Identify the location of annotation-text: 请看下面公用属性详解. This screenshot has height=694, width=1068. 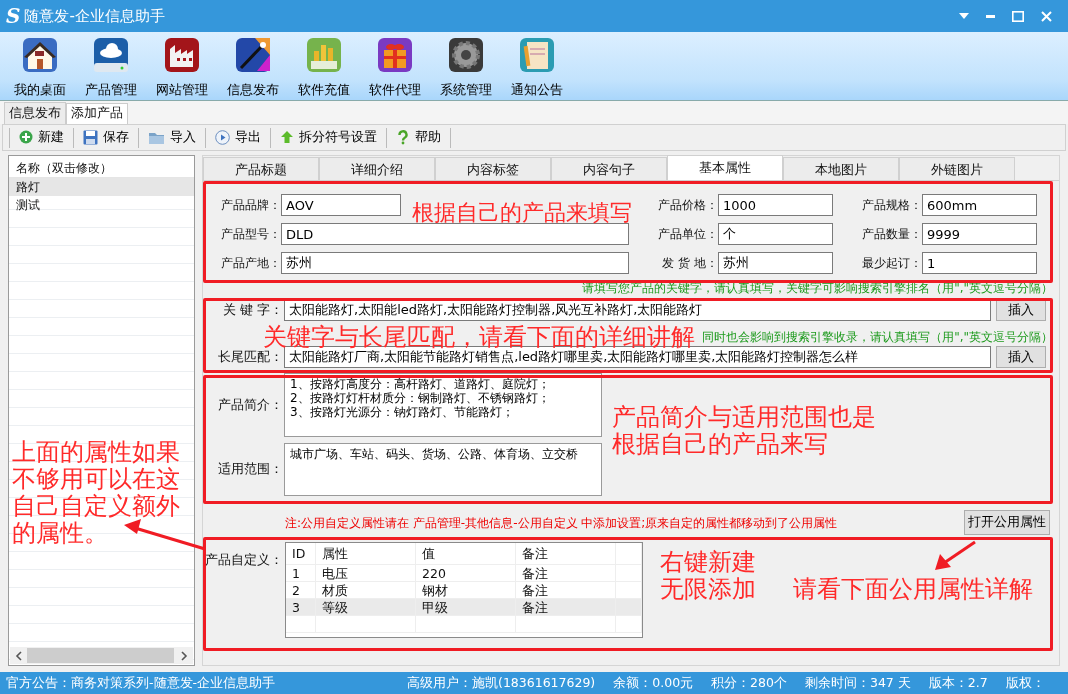
(913, 589).